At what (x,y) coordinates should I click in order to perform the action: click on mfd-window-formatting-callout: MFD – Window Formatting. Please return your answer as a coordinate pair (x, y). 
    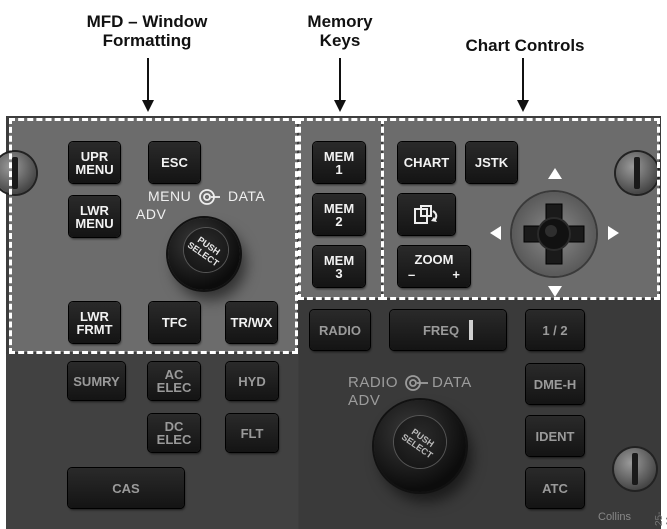
    Looking at the image, I should click on (147, 31).